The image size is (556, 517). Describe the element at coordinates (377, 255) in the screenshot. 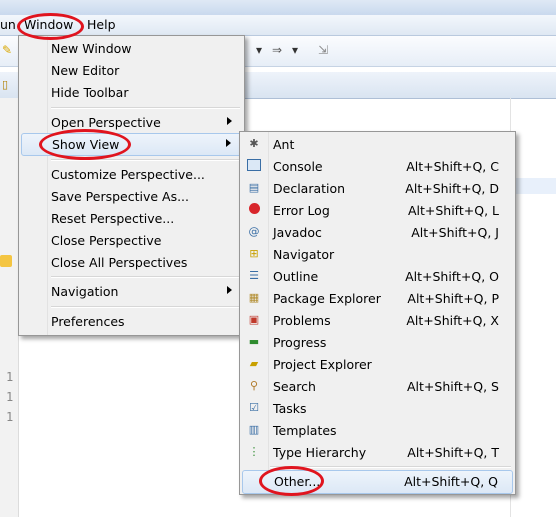

I see `view-item-navigator: ⊞ Navigator` at that location.